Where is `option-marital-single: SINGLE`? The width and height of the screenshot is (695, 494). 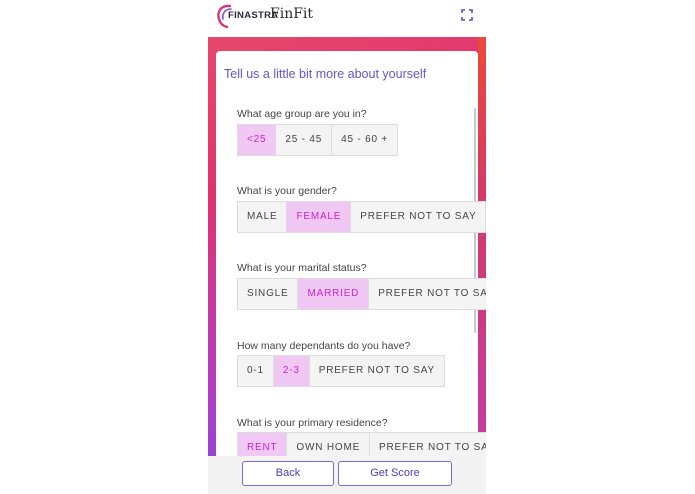
option-marital-single: SINGLE is located at coordinates (268, 294).